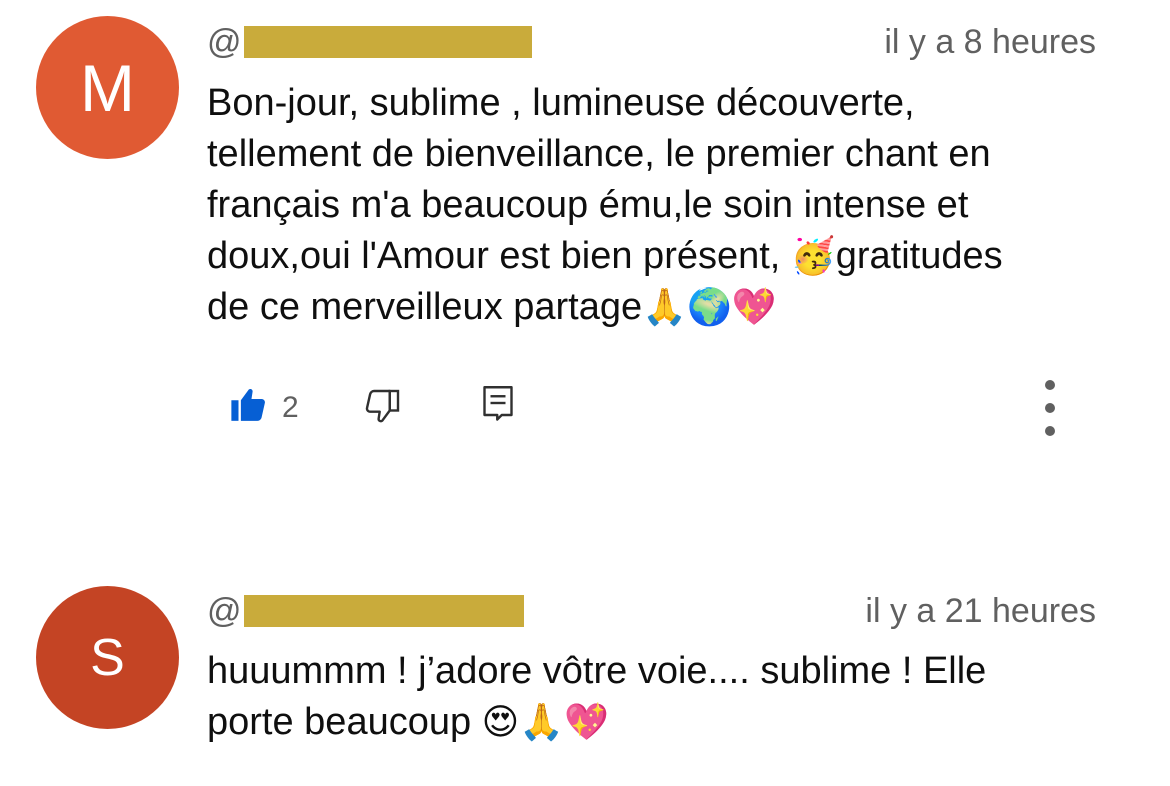  I want to click on avatar-letter: S, so click(107, 657).